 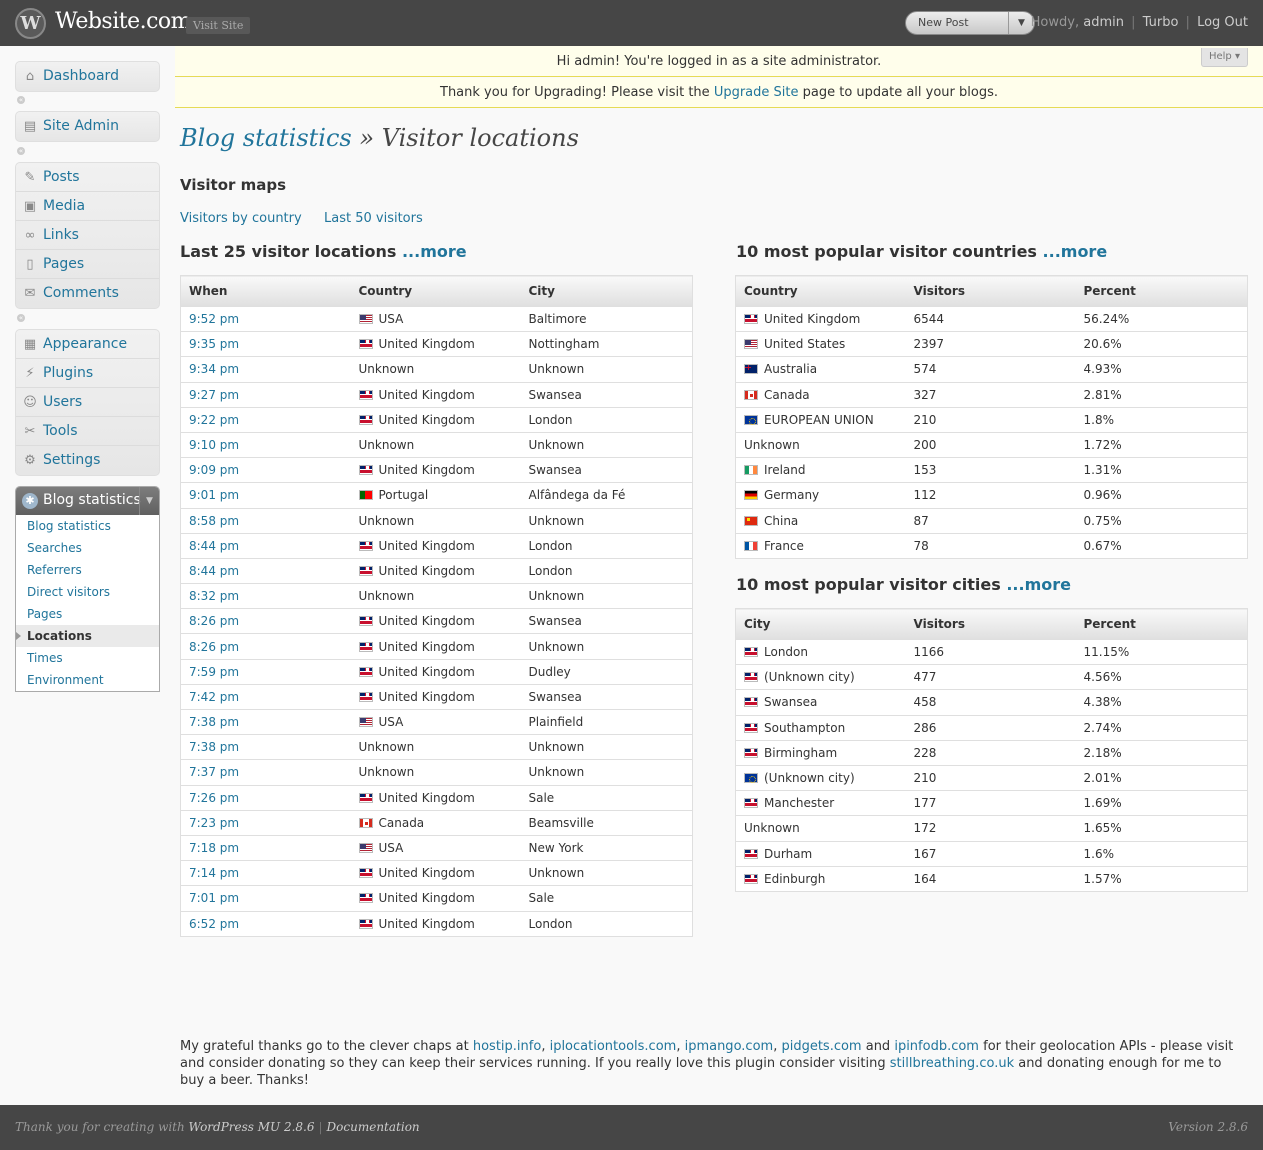 What do you see at coordinates (87, 592) in the screenshot?
I see `submenu-direct-visitors: Direct visitors` at bounding box center [87, 592].